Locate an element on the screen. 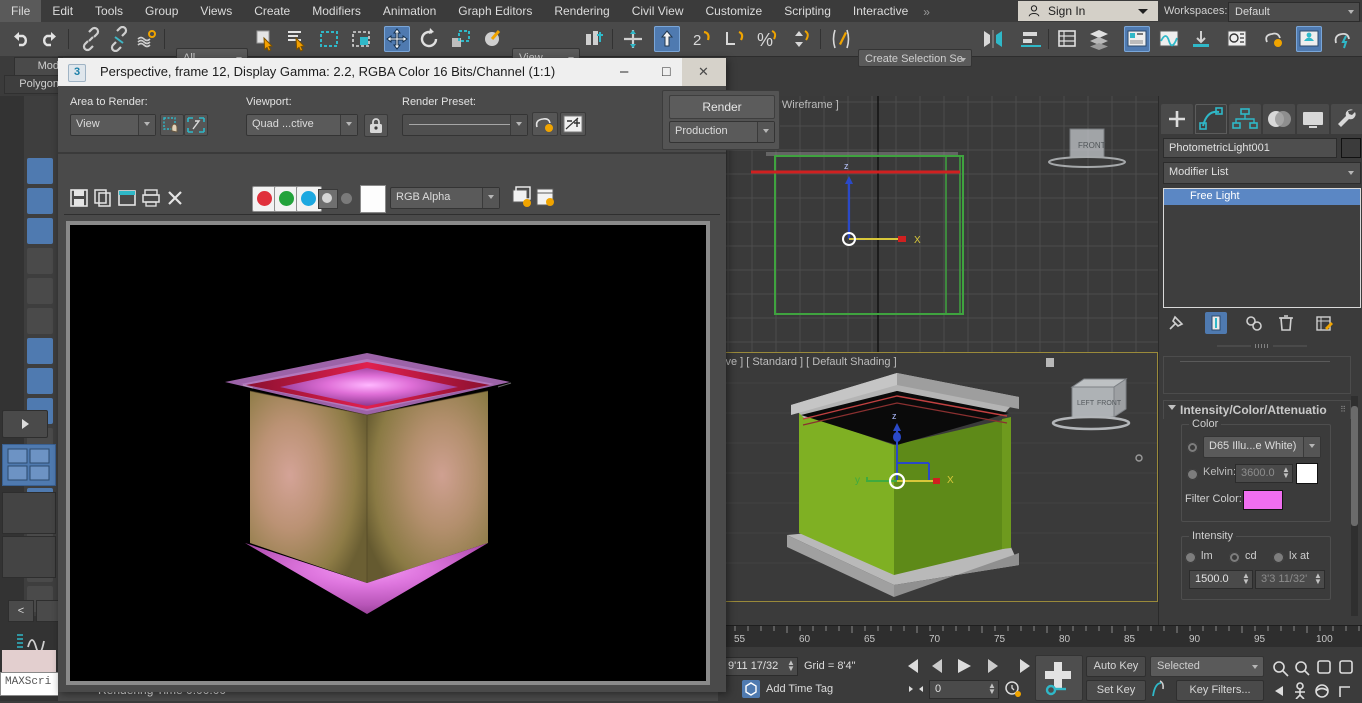 This screenshot has height=703, width=1362. unlink-selection-button is located at coordinates (119, 39).